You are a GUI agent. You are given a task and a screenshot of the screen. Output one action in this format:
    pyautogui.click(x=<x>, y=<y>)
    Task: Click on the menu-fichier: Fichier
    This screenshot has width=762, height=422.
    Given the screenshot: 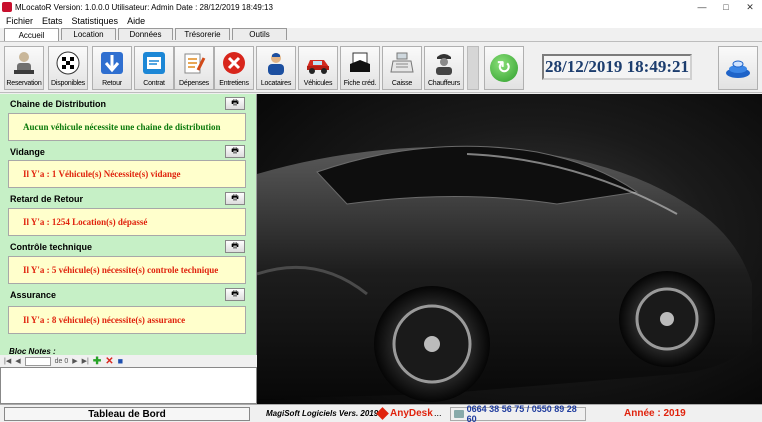 What is the action you would take?
    pyautogui.click(x=19, y=21)
    